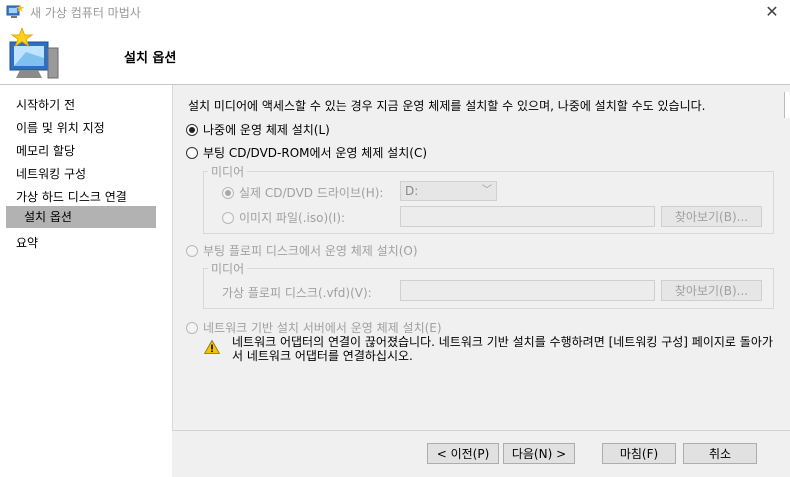 Image resolution: width=790 pixels, height=477 pixels. I want to click on vfd-label: 가상 플로피 디스크(.vfd)(V):, so click(297, 293).